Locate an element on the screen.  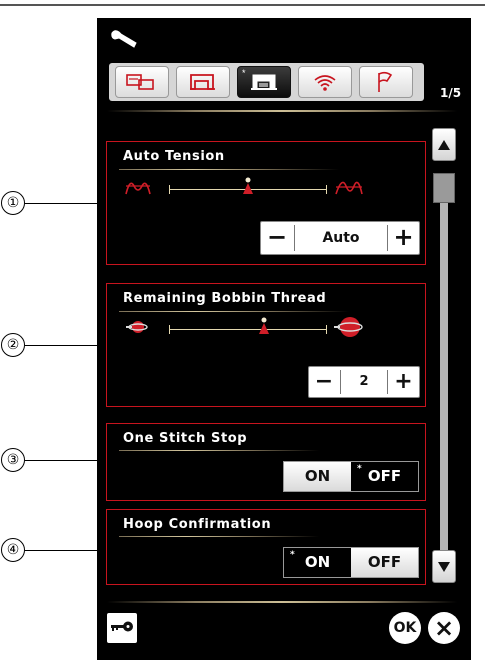
one-stitch-stop-section: One Stitch Stop ON * OFF is located at coordinates (266, 462).